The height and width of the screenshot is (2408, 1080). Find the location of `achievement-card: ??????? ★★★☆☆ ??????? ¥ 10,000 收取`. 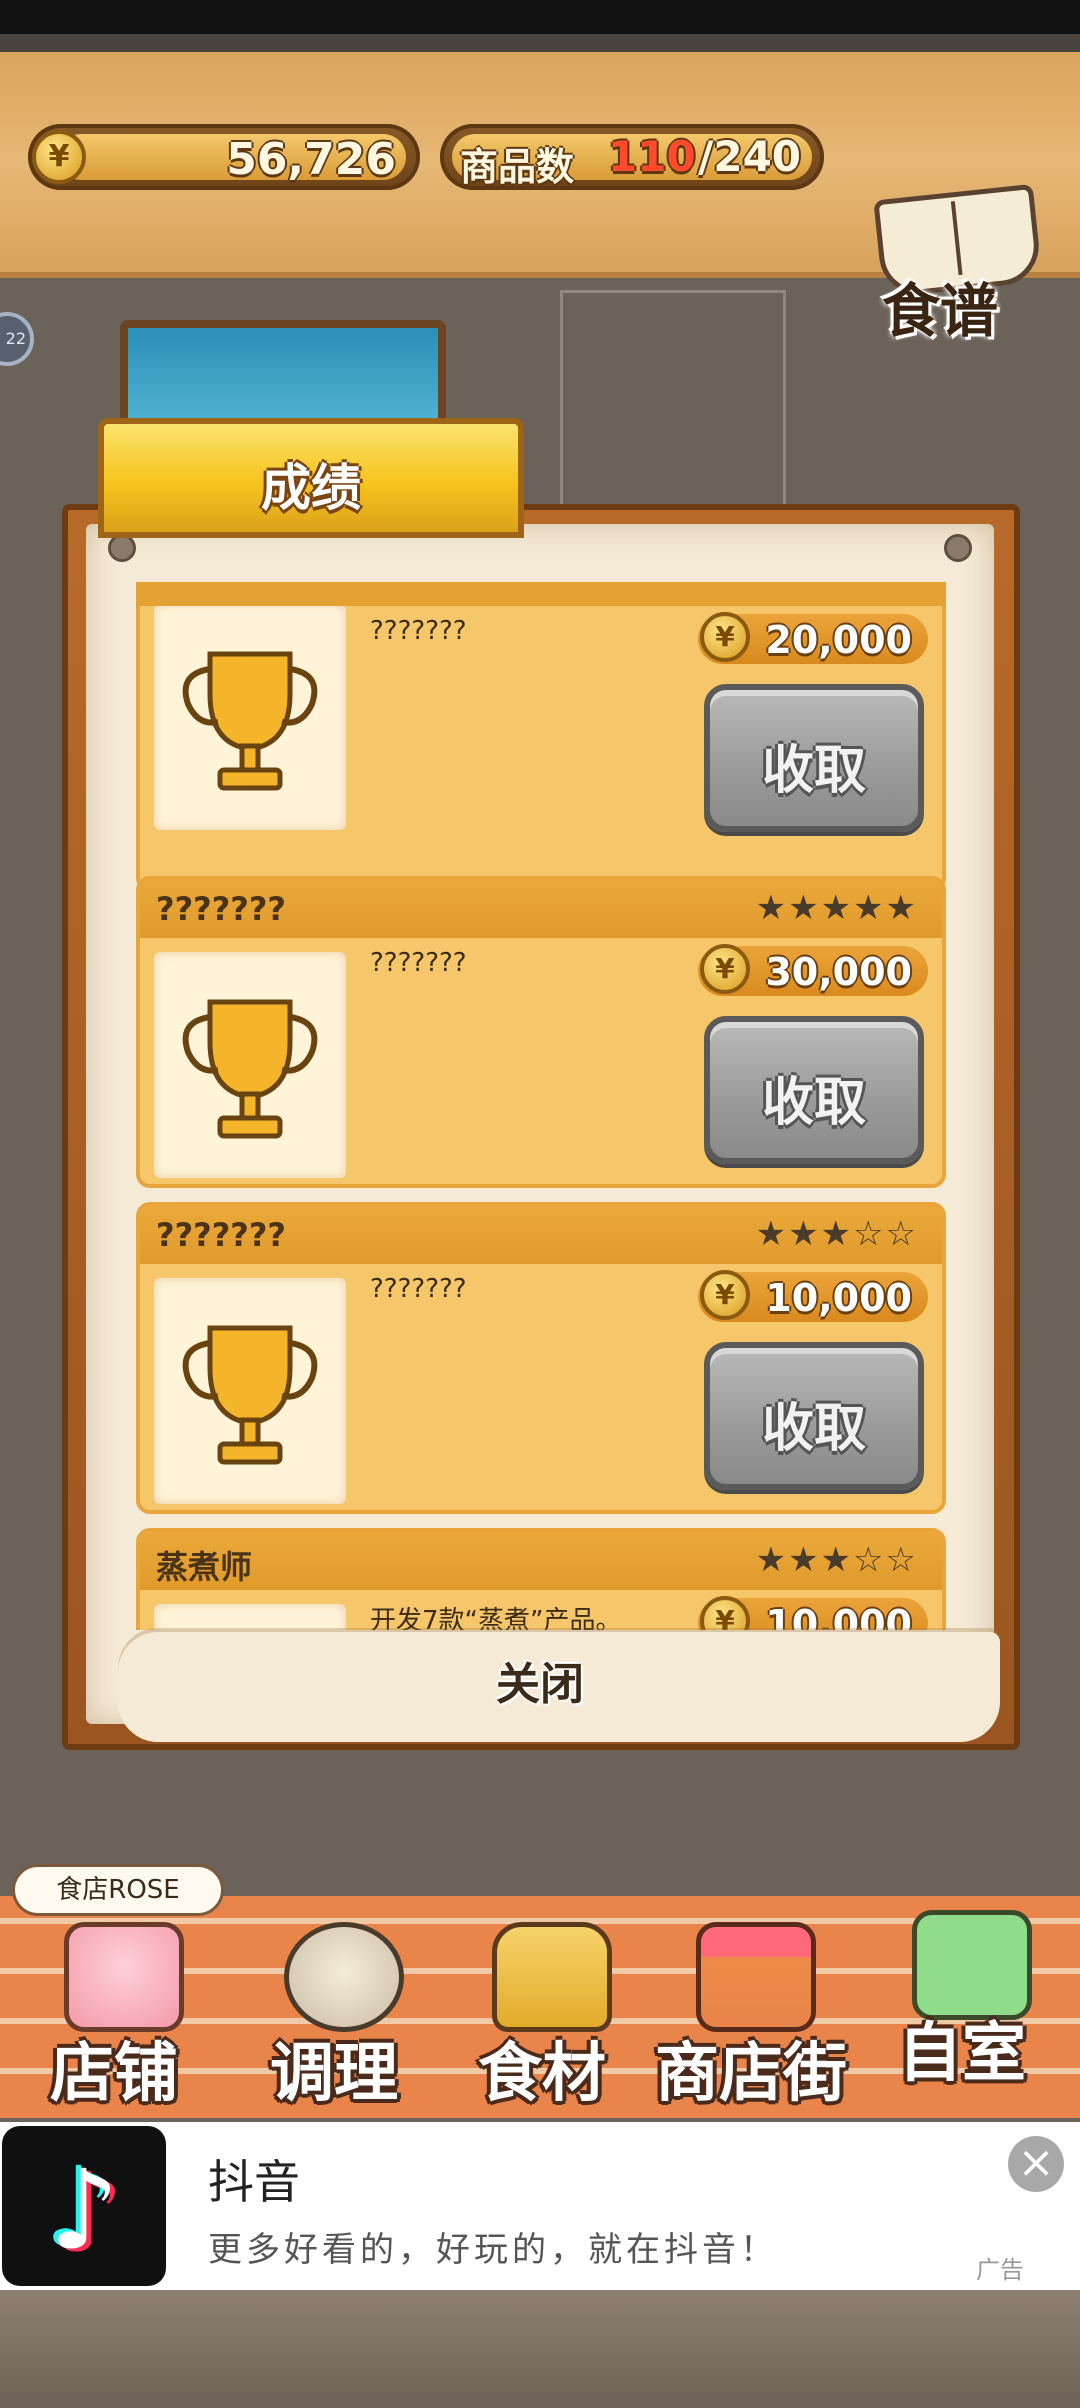

achievement-card: ??????? ★★★☆☆ ??????? ¥ 10,000 收取 is located at coordinates (541, 1358).